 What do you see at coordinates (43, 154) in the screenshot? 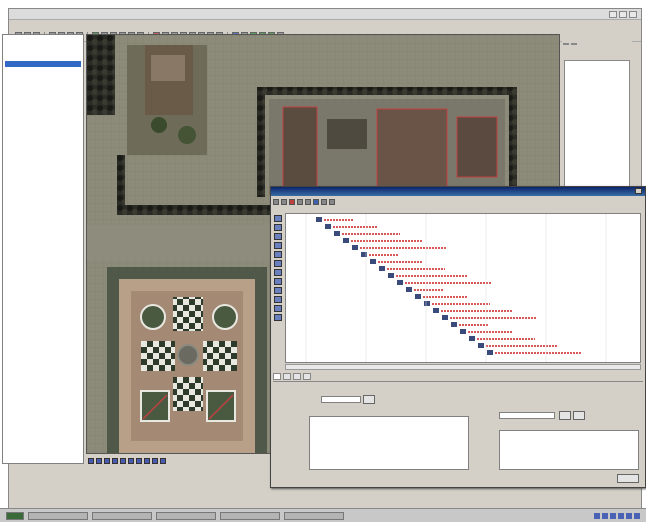
I see `tree-item` at bounding box center [43, 154].